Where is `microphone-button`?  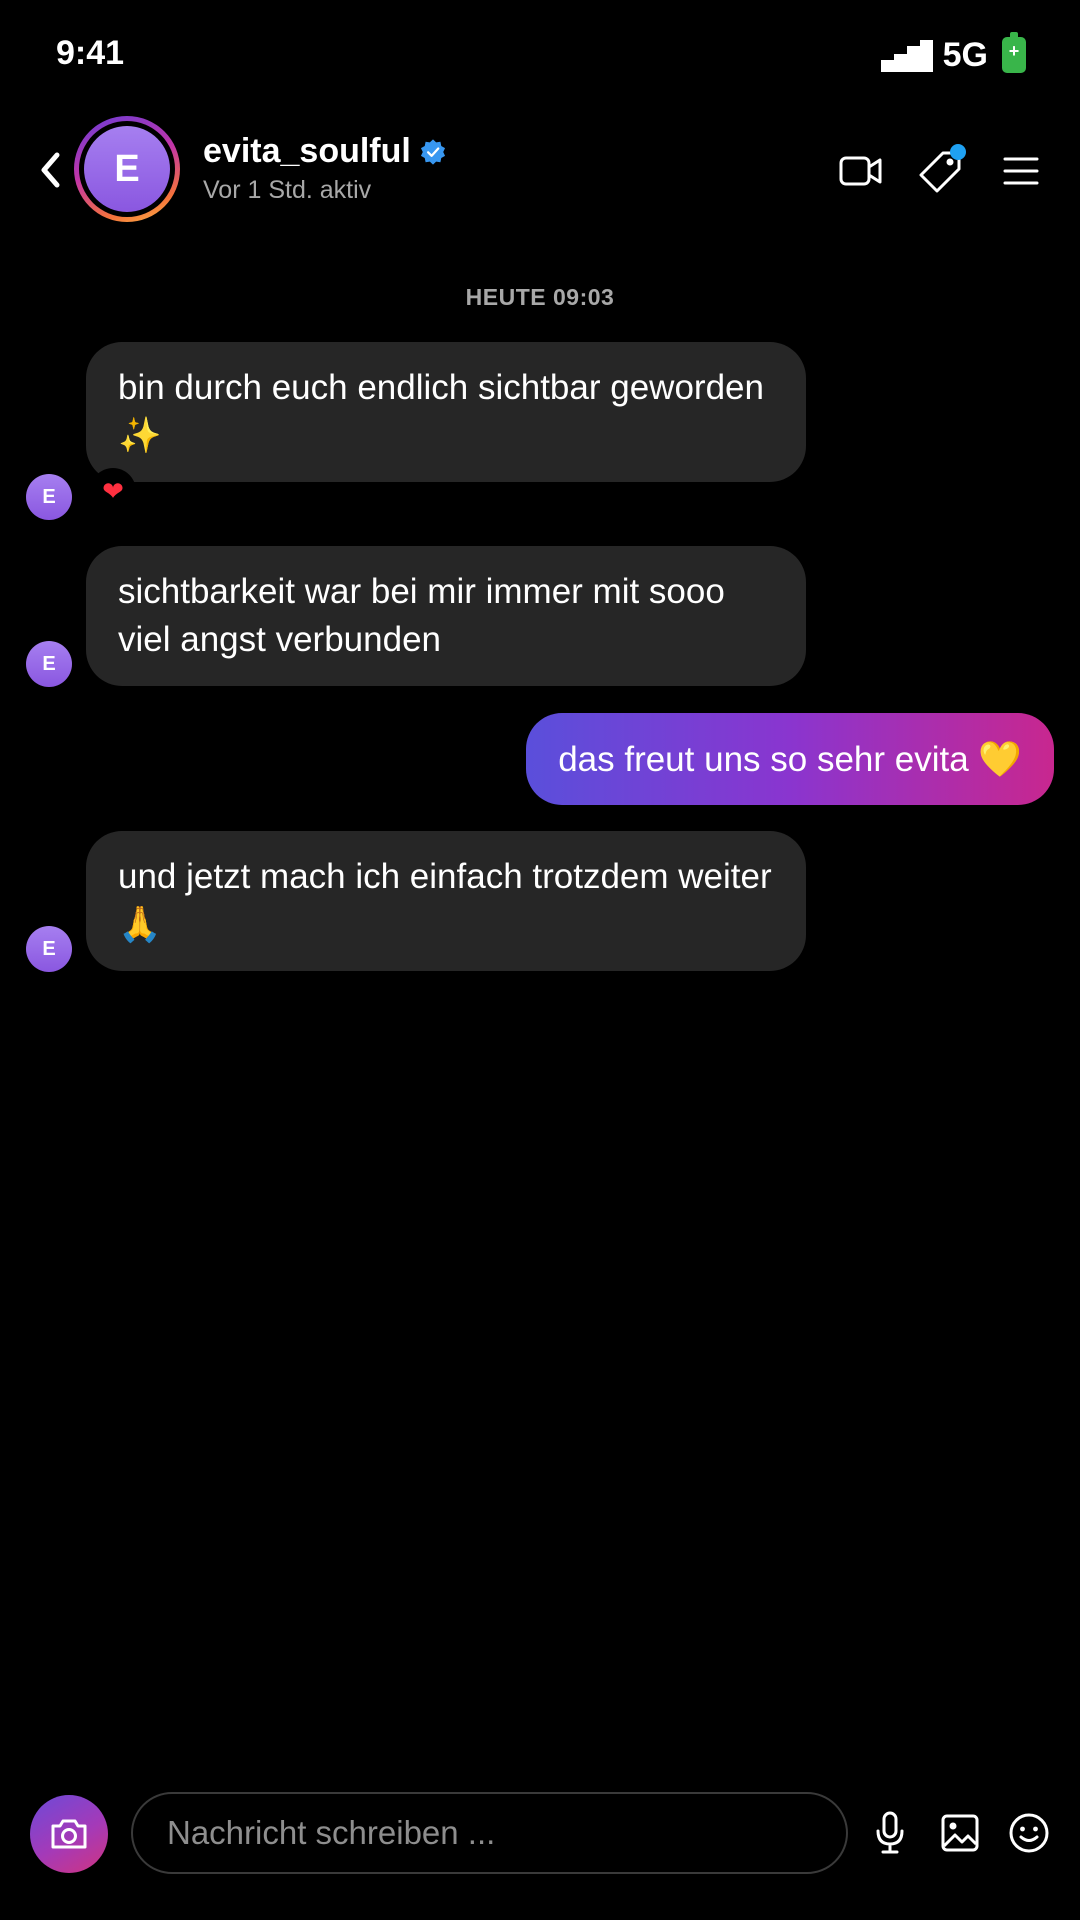
microphone-button is located at coordinates (890, 1833).